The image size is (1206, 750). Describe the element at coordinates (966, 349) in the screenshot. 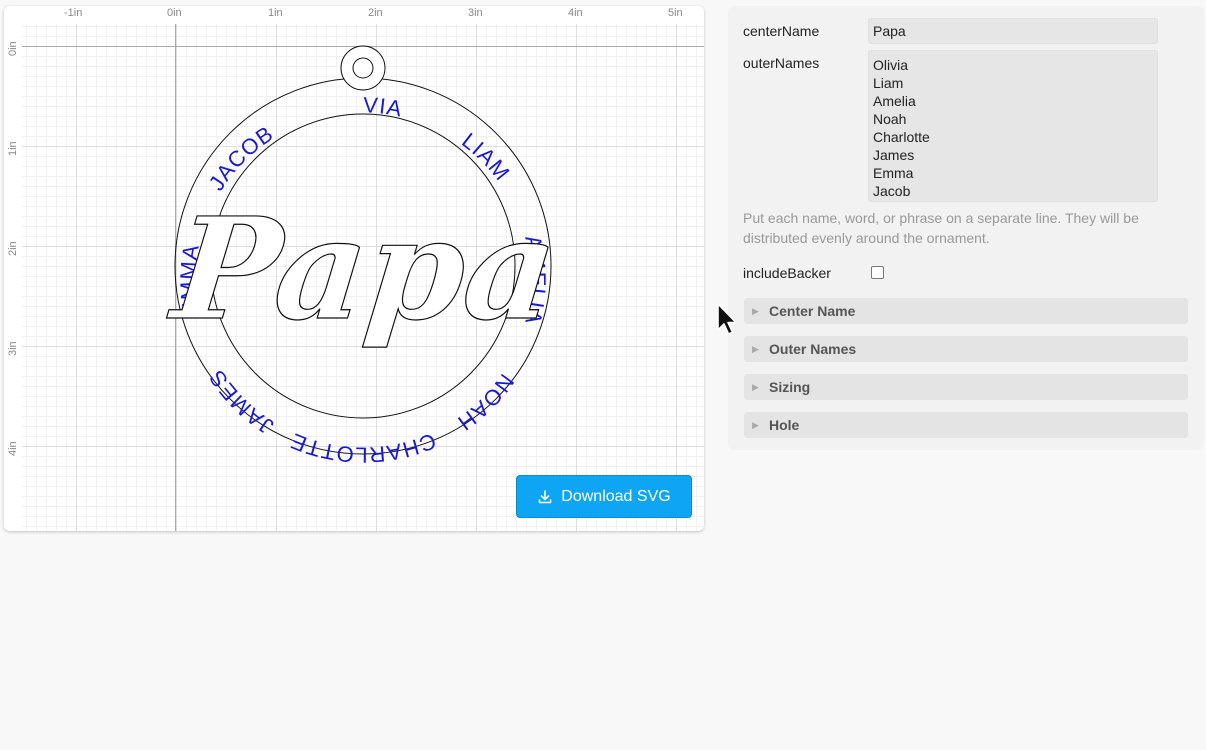

I see `section-outer-names: ▶ Outer Names` at that location.